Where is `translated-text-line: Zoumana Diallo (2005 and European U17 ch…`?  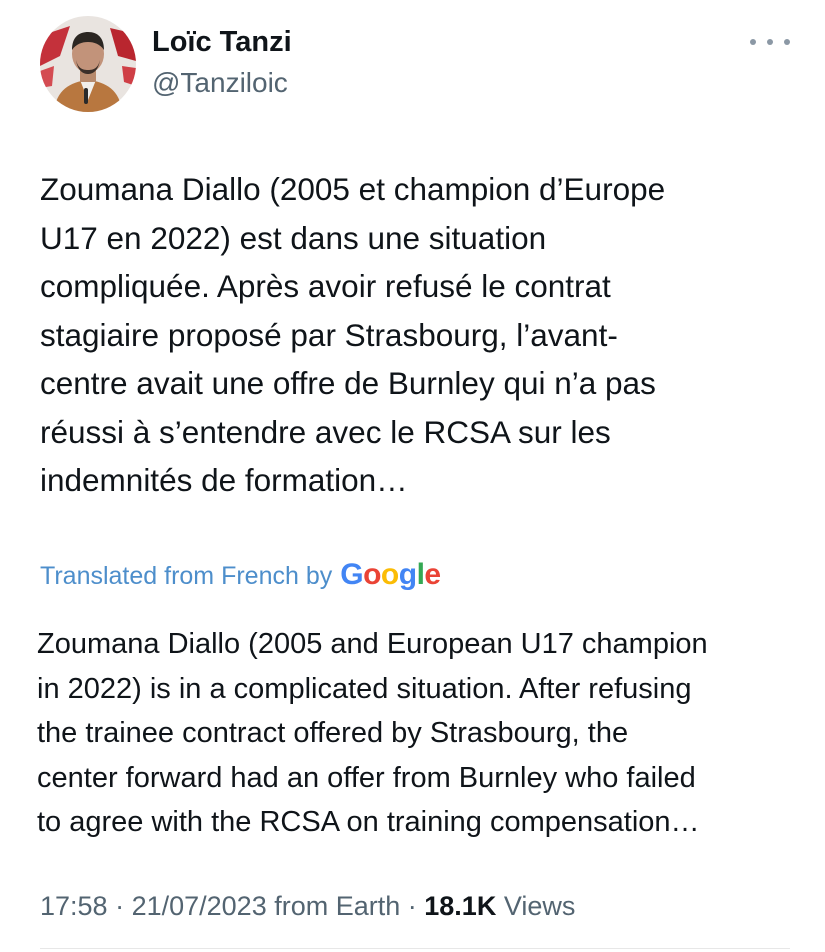 translated-text-line: Zoumana Diallo (2005 and European U17 ch… is located at coordinates (372, 644).